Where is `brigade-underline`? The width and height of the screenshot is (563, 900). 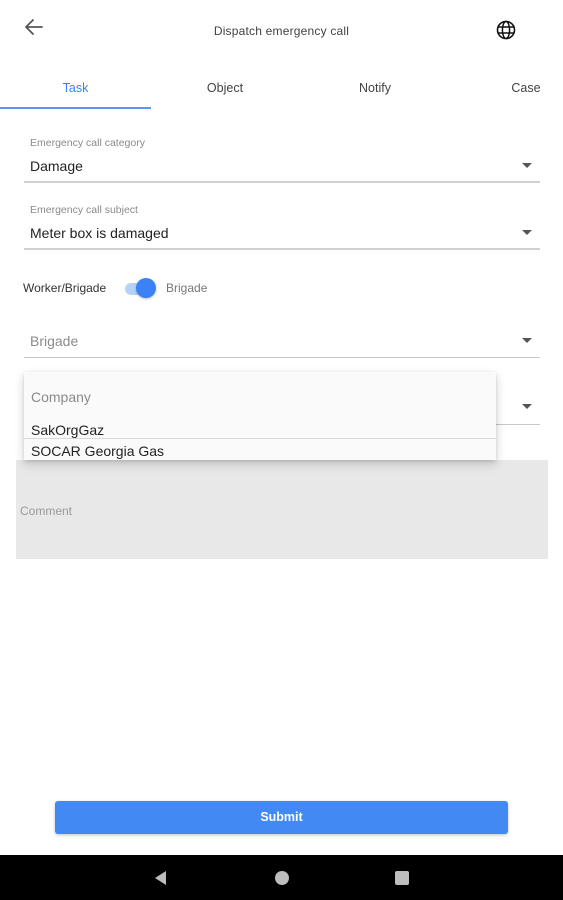 brigade-underline is located at coordinates (282, 357).